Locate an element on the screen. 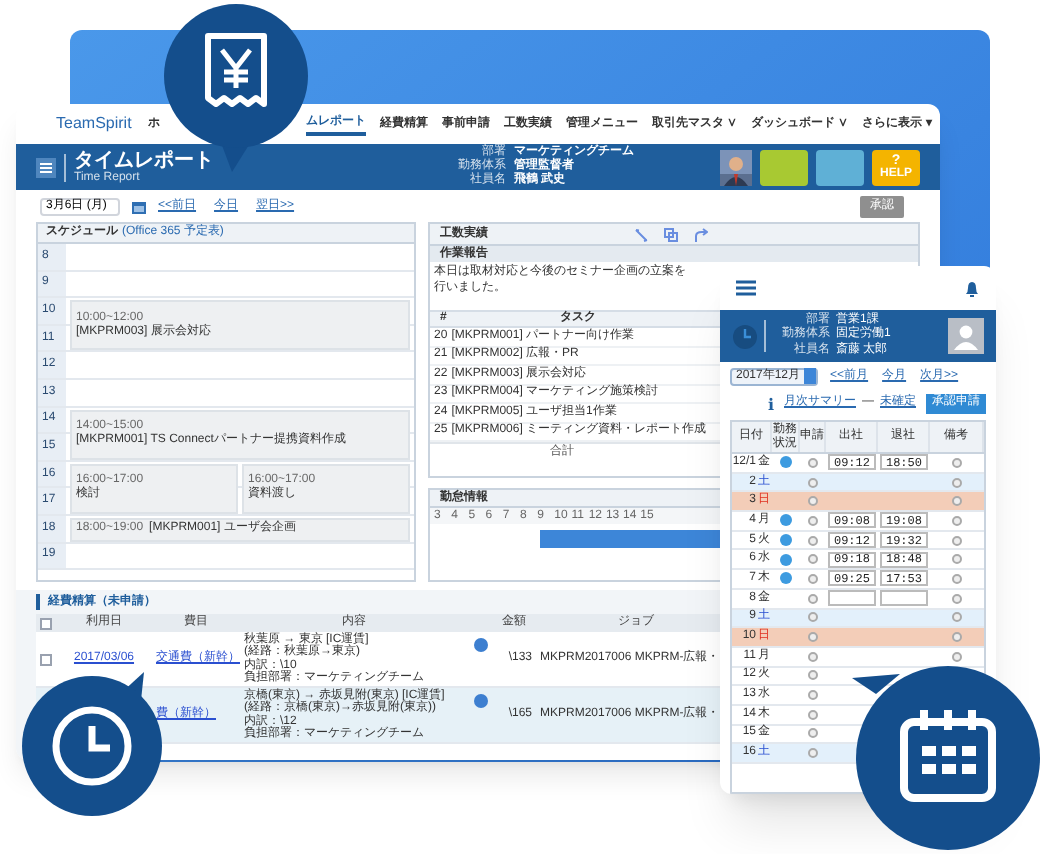 This screenshot has width=1044, height=854. row-checkbox is located at coordinates (46, 659).